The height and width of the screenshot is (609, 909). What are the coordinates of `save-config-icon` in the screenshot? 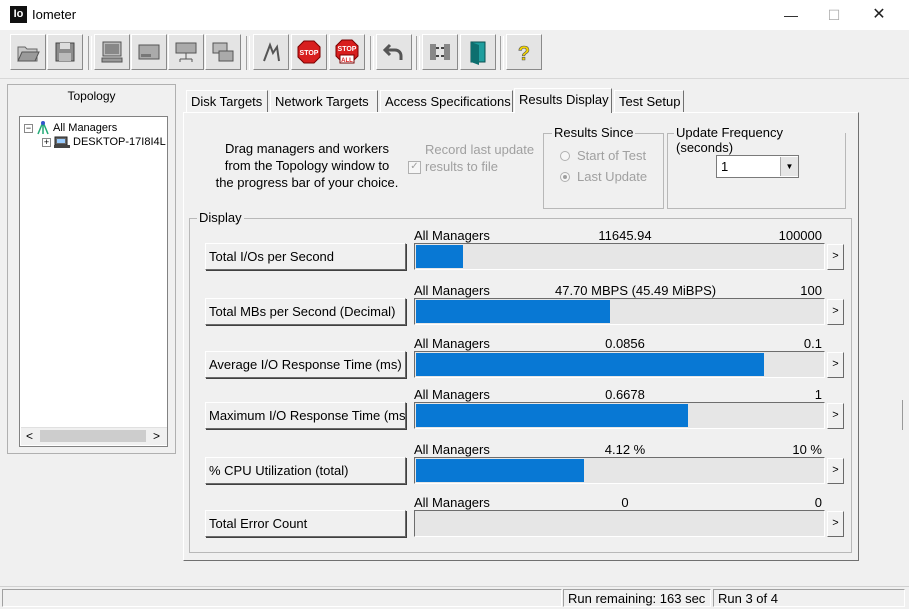 It's located at (65, 52).